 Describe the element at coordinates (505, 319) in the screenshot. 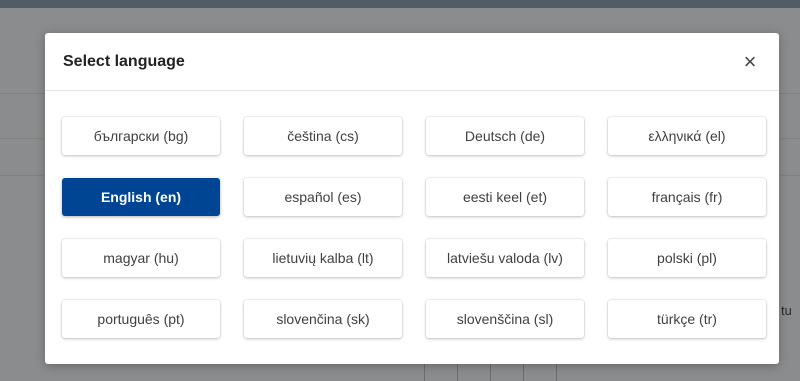

I see `language-button-sl: slovenščina (sl)` at that location.